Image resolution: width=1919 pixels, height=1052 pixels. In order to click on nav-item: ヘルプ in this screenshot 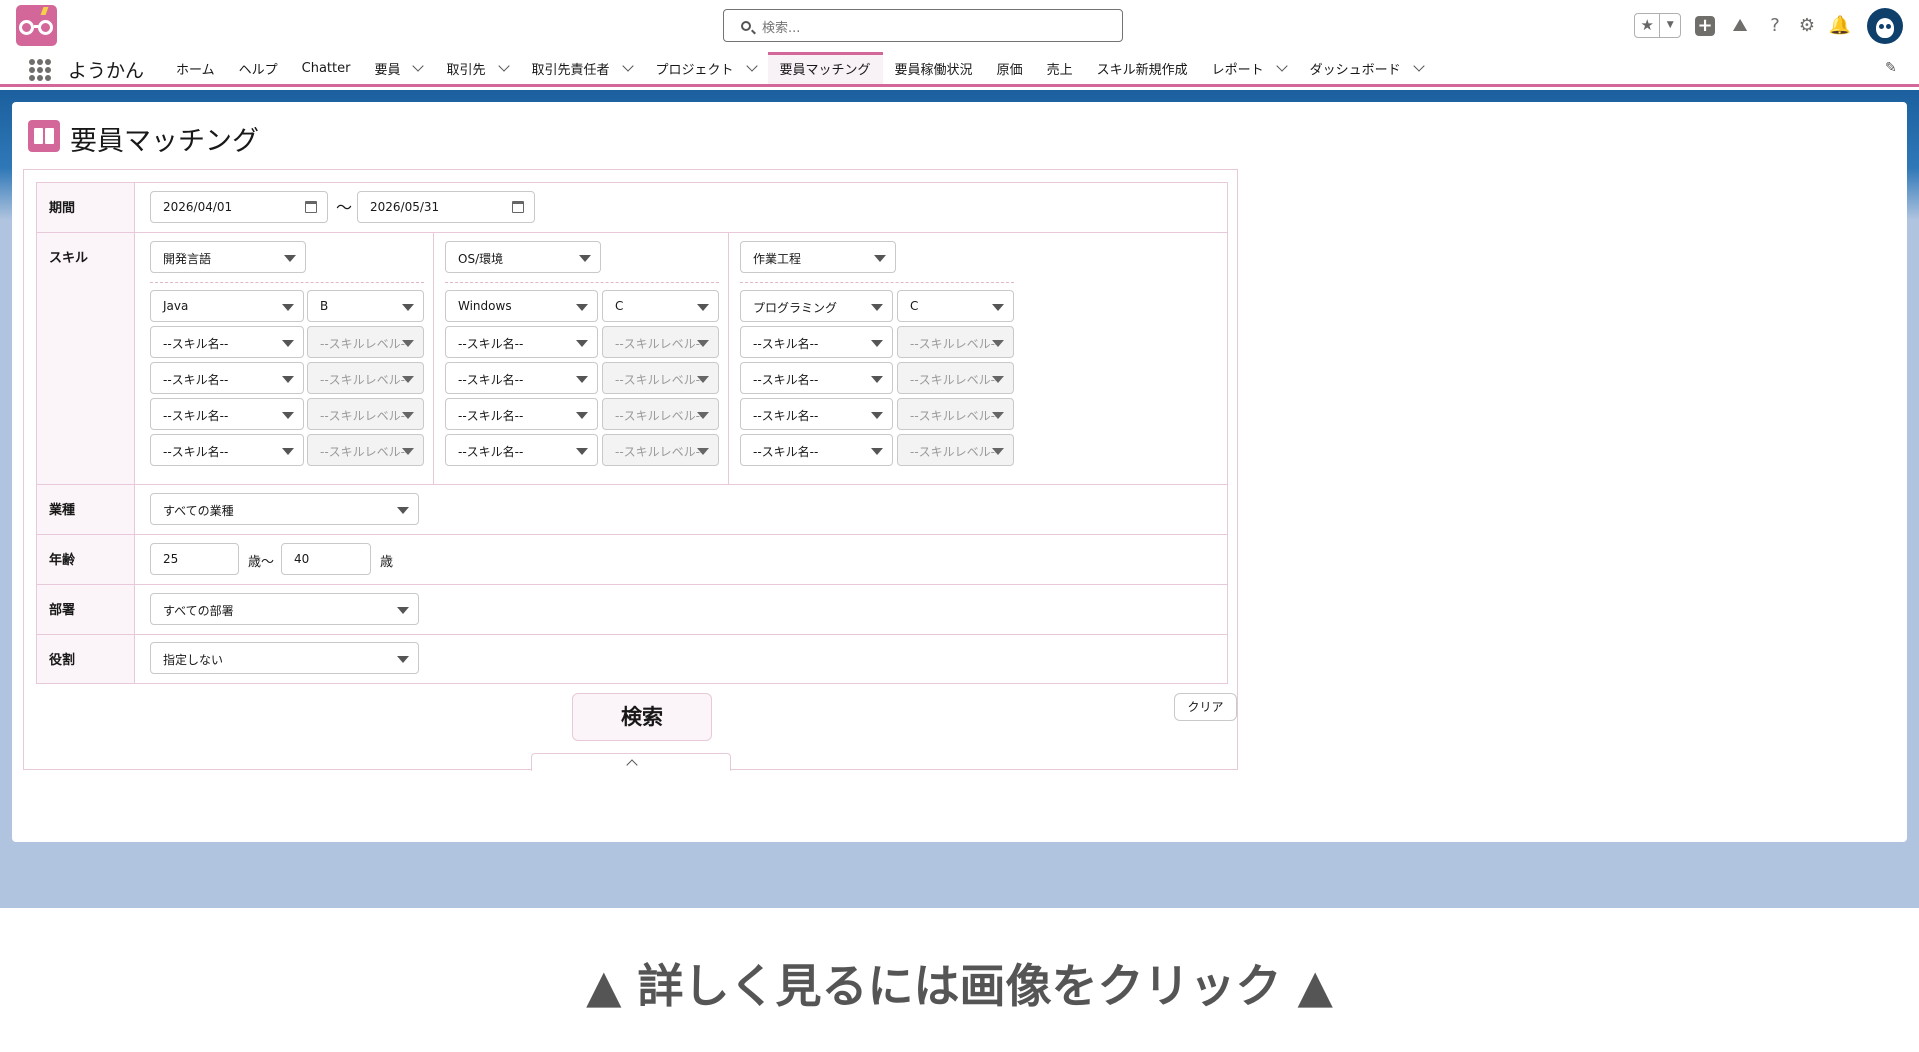, I will do `click(258, 68)`.